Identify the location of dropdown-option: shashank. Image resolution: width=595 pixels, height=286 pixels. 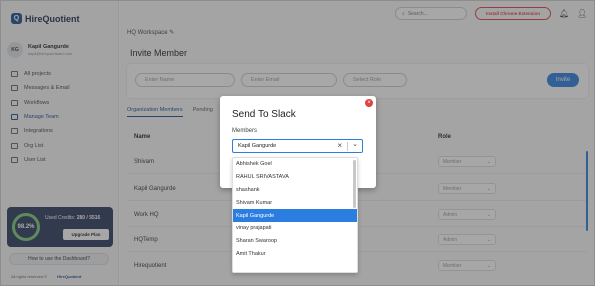
(295, 190).